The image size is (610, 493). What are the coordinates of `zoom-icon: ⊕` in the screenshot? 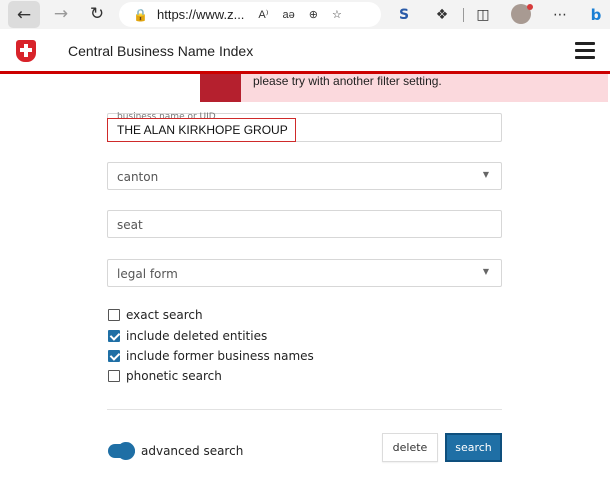 It's located at (313, 14).